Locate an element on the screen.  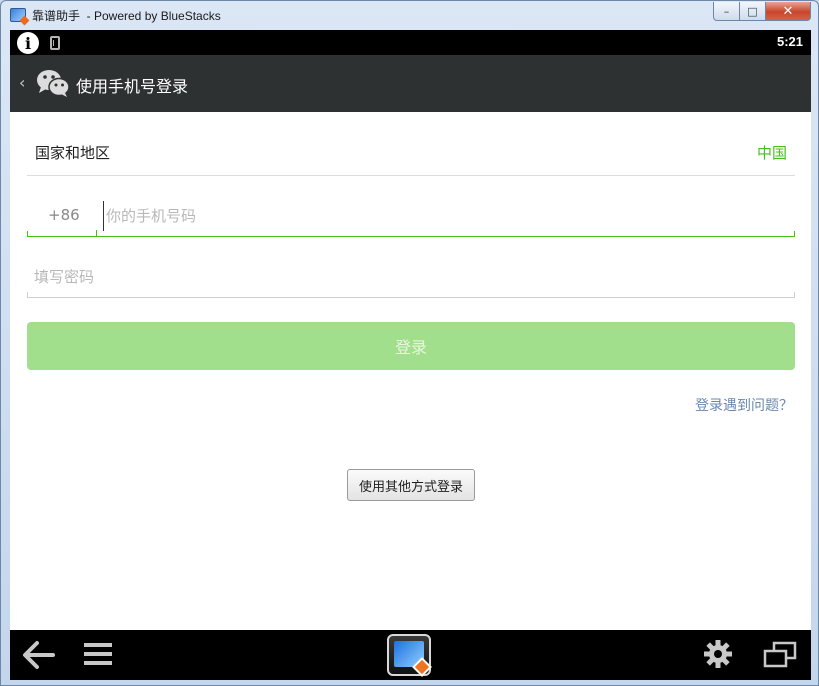
navigation-bar is located at coordinates (410, 655).